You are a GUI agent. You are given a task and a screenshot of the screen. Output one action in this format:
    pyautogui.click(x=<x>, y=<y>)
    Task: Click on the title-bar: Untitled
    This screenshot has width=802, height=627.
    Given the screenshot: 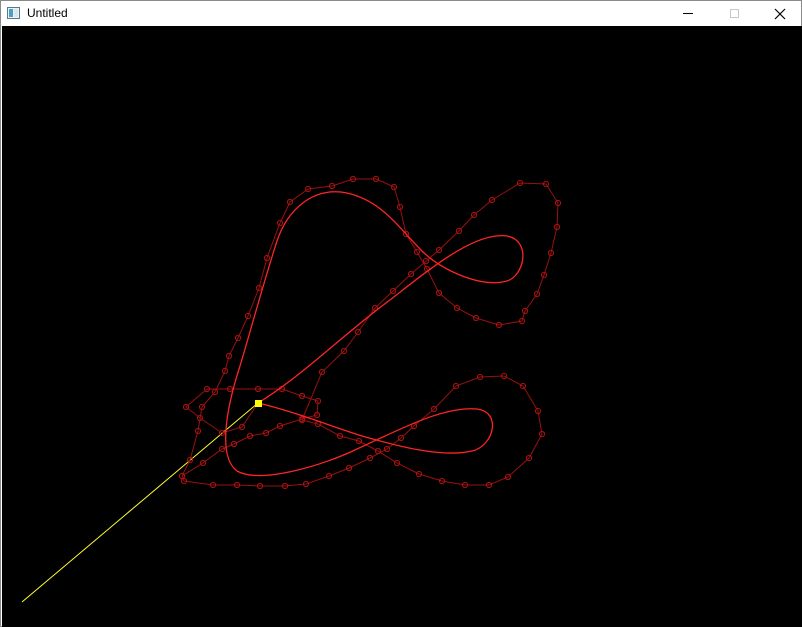 What is the action you would take?
    pyautogui.click(x=401, y=13)
    